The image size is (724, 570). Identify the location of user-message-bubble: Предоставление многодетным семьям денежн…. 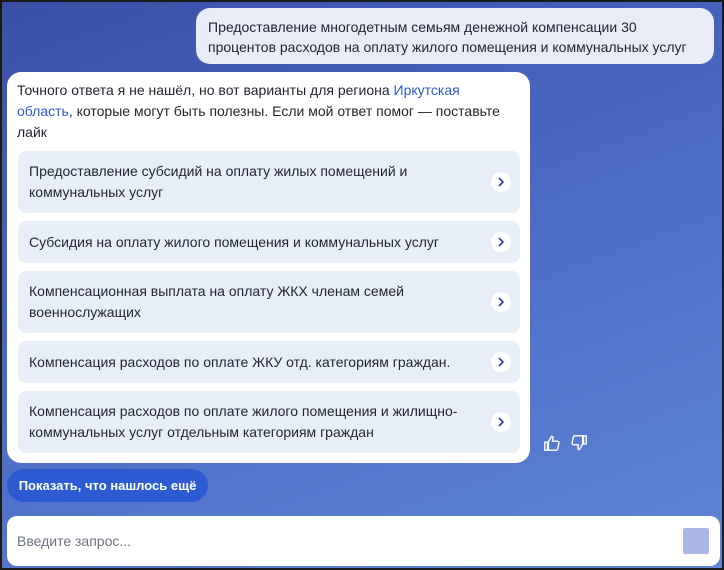
(455, 36).